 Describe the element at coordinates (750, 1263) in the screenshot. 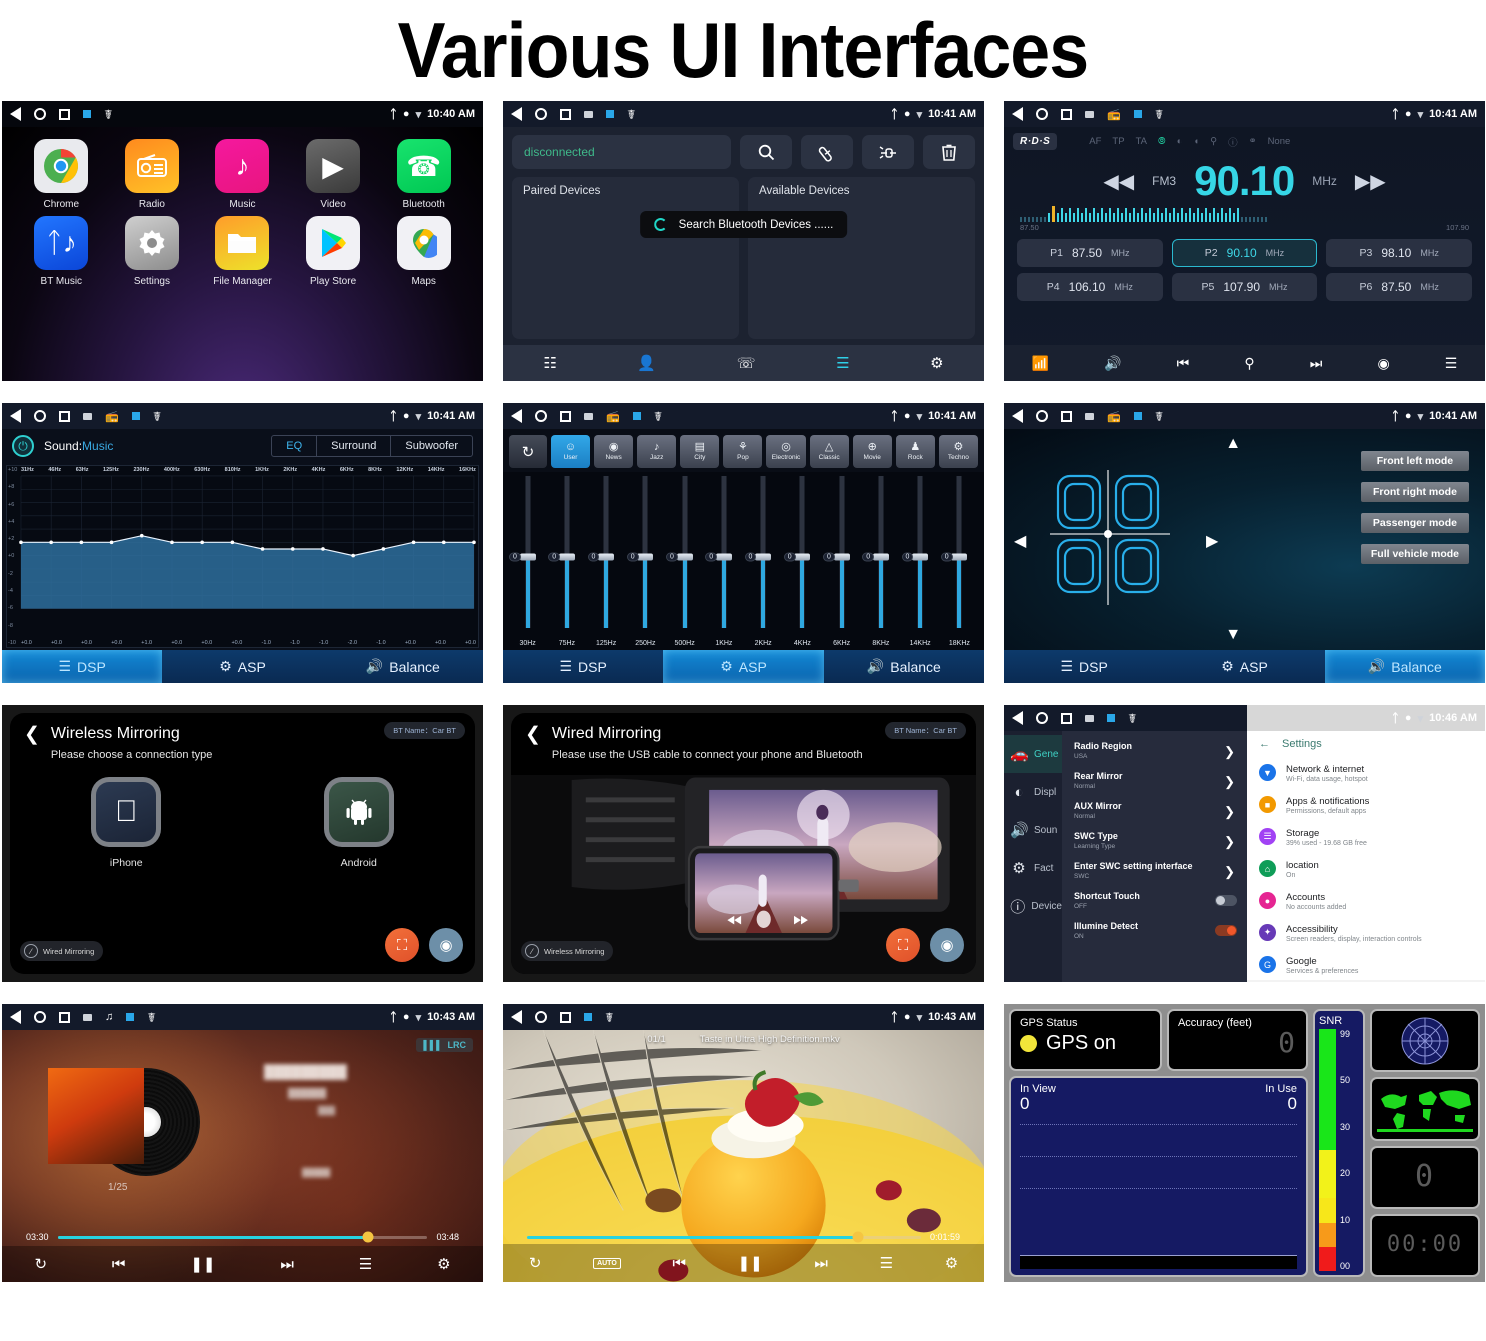

I see `pause-icon: ❚❚` at that location.